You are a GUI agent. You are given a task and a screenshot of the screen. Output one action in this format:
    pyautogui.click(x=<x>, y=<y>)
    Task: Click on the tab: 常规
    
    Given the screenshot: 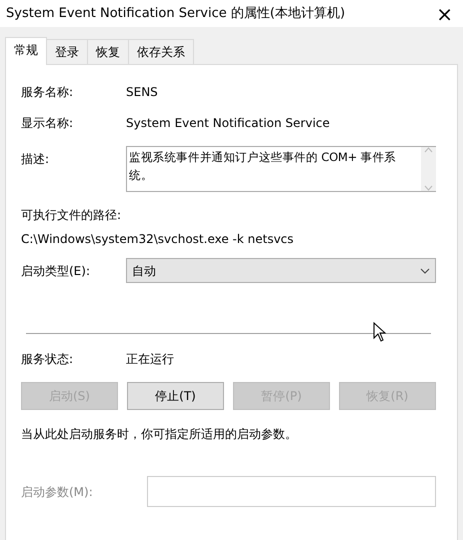 What is the action you would take?
    pyautogui.click(x=26, y=51)
    